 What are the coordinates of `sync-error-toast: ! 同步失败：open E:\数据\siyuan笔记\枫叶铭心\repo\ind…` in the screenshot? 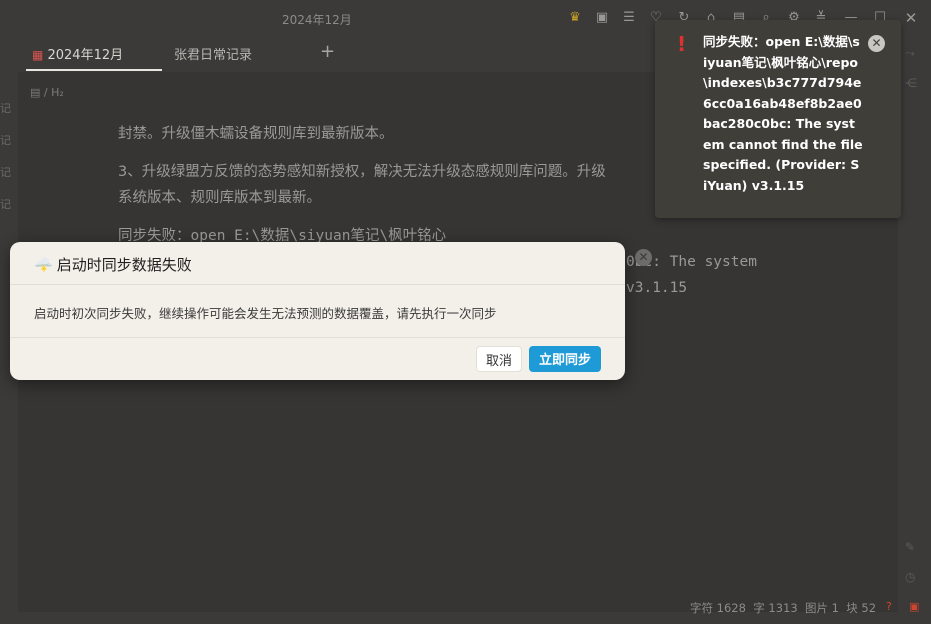 It's located at (778, 119).